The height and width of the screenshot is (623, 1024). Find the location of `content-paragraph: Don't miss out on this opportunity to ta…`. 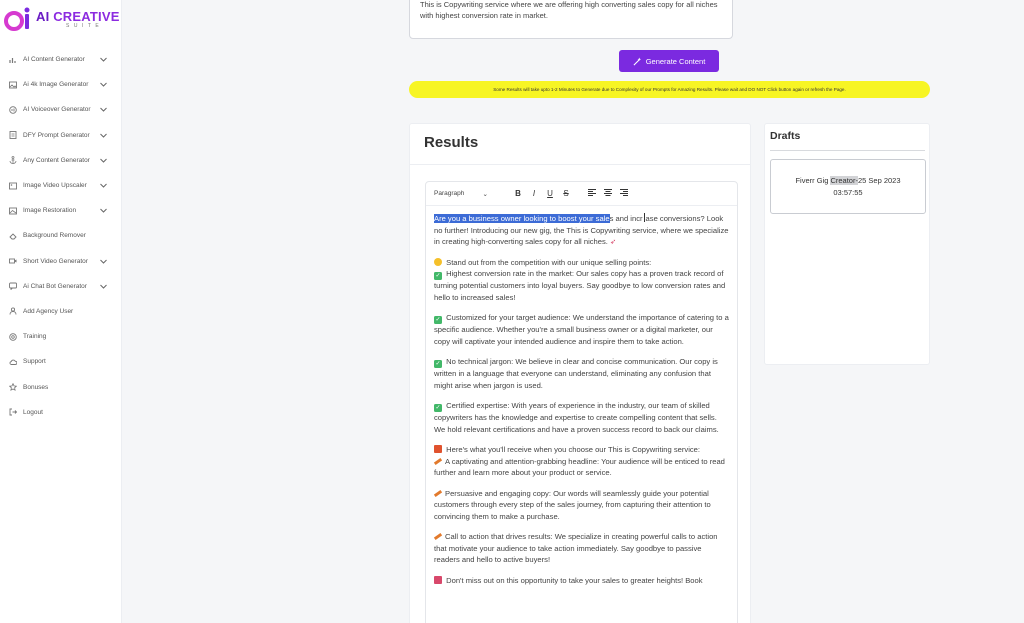

content-paragraph: Don't miss out on this opportunity to ta… is located at coordinates (581, 581).